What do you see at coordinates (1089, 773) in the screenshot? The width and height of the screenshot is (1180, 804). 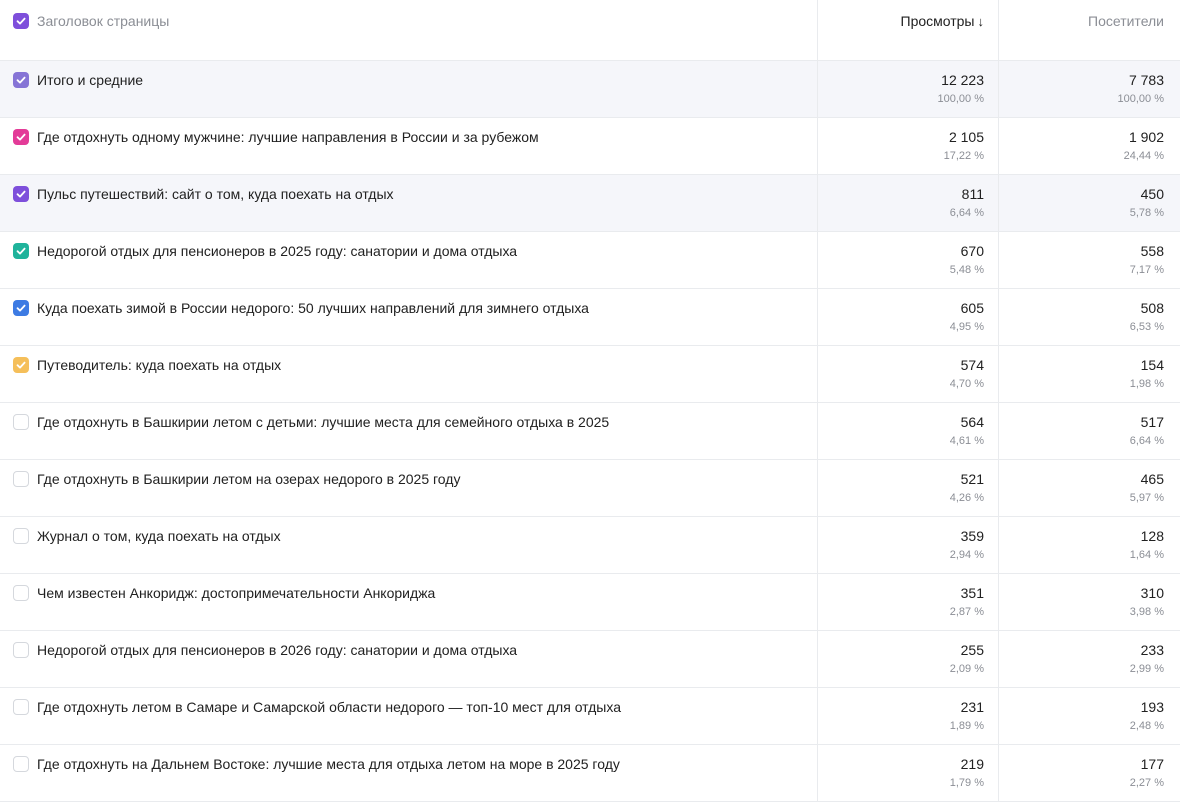 I see `row-visitors-cell: 177 2,27 %` at bounding box center [1089, 773].